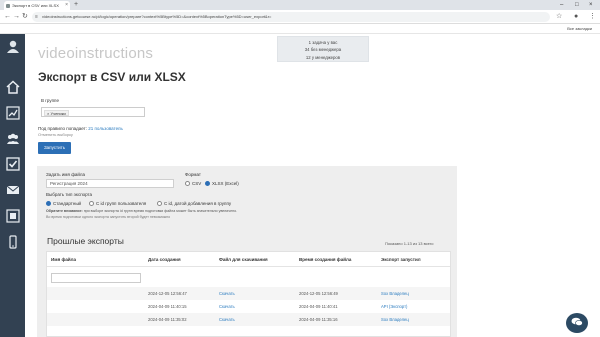  What do you see at coordinates (69, 194) in the screenshot?
I see `export-type-label: Выбрать тип экспорта` at bounding box center [69, 194].